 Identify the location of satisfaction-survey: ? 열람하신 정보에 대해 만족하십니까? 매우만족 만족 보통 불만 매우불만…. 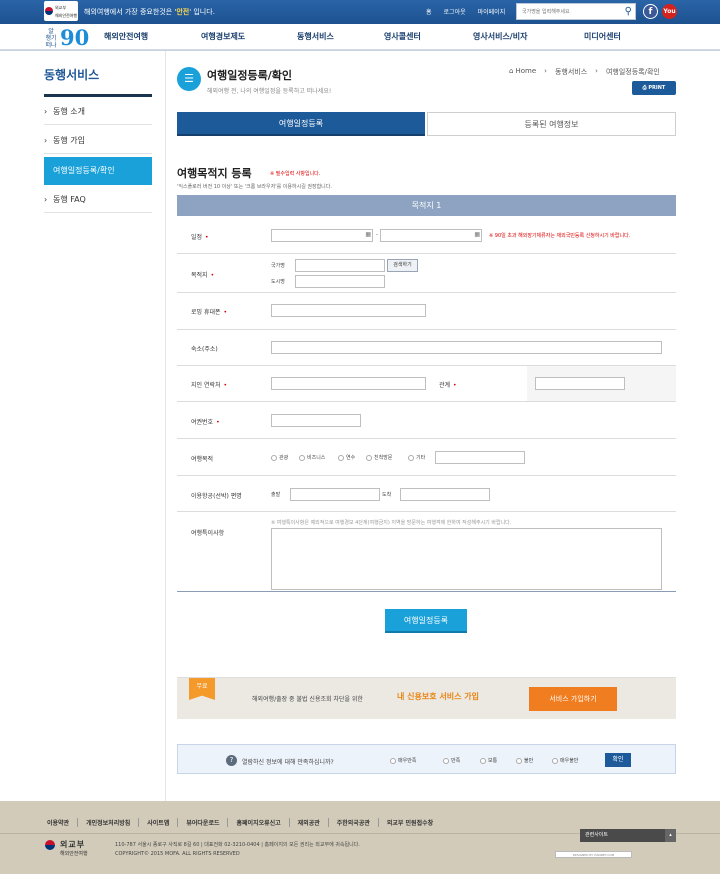
(426, 759).